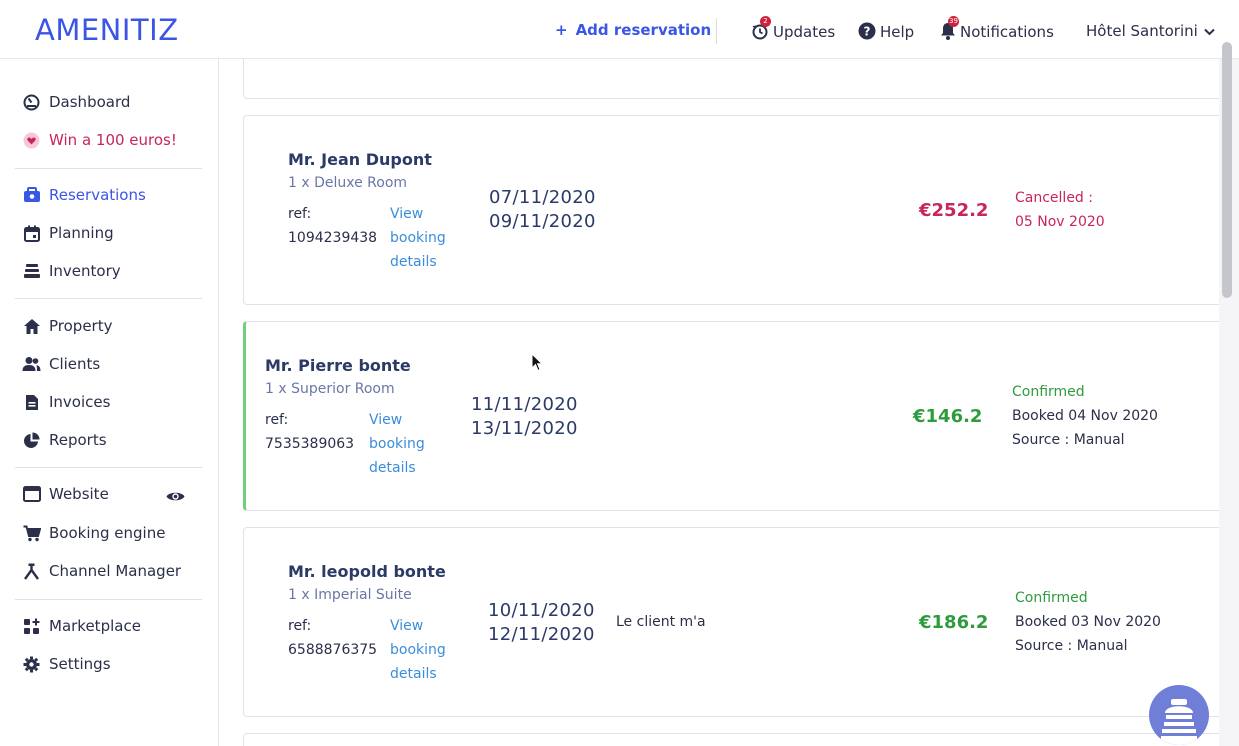 Image resolution: width=1239 pixels, height=746 pixels. I want to click on calendar-icon, so click(31, 233).